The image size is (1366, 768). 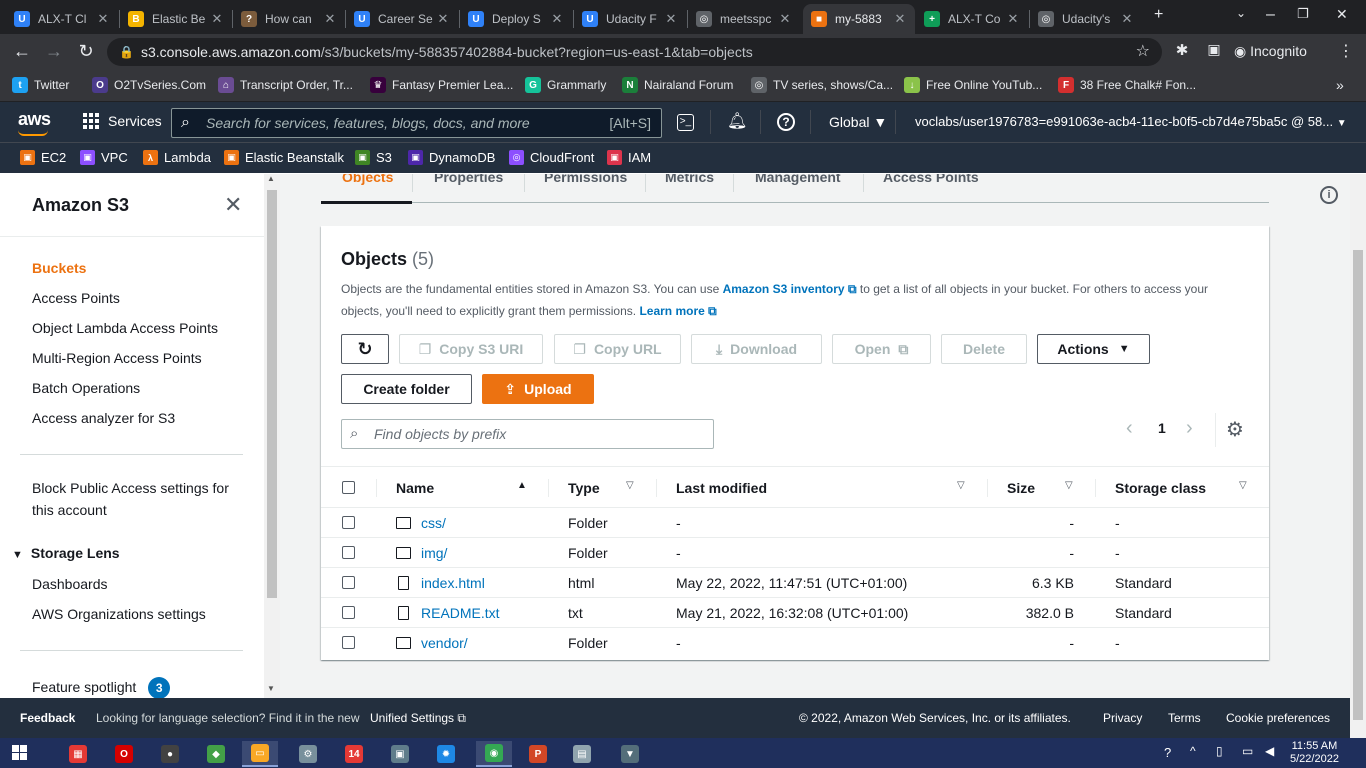 What do you see at coordinates (54, 51) in the screenshot?
I see `forward-icon: →` at bounding box center [54, 51].